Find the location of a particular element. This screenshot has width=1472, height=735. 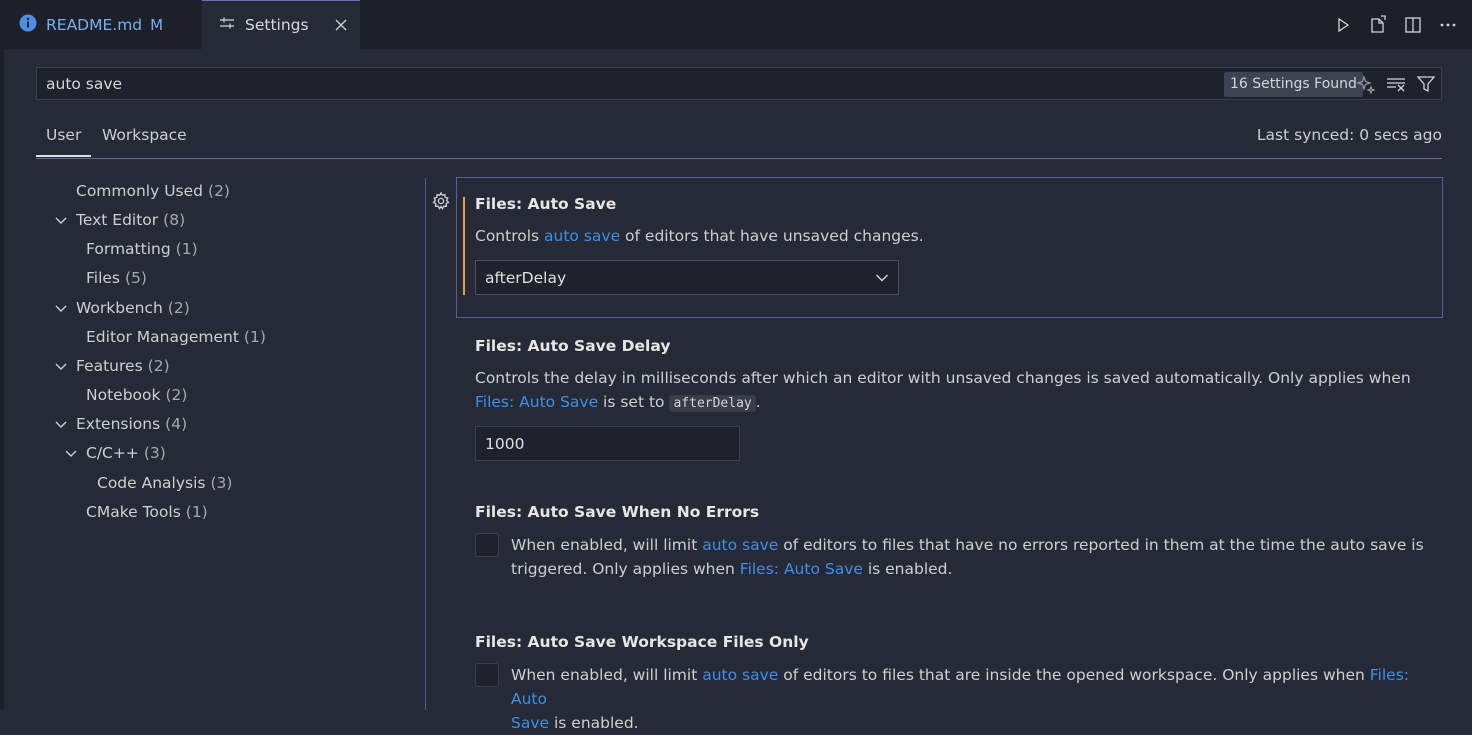

ai-sparkle-icon is located at coordinates (1366, 84).